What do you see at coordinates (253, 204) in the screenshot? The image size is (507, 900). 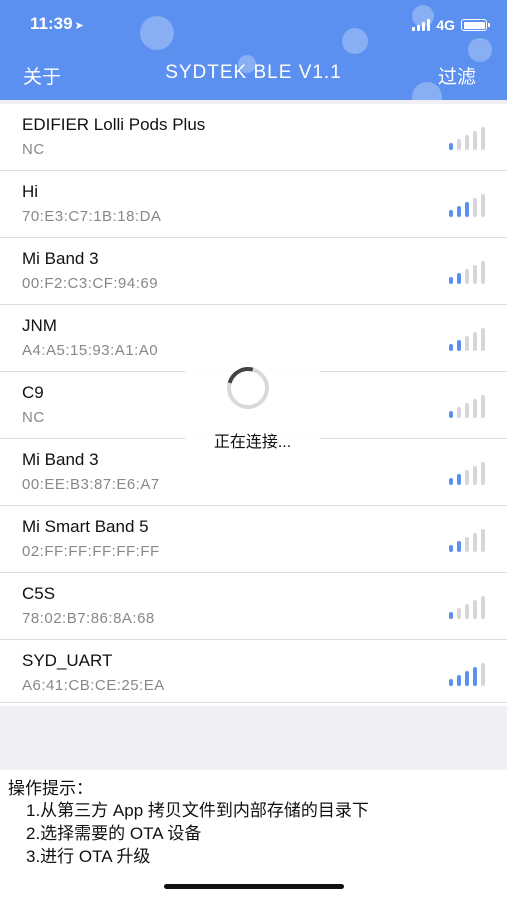 I see `device-row: Hi 70:E3:C7:1B:18:DA` at bounding box center [253, 204].